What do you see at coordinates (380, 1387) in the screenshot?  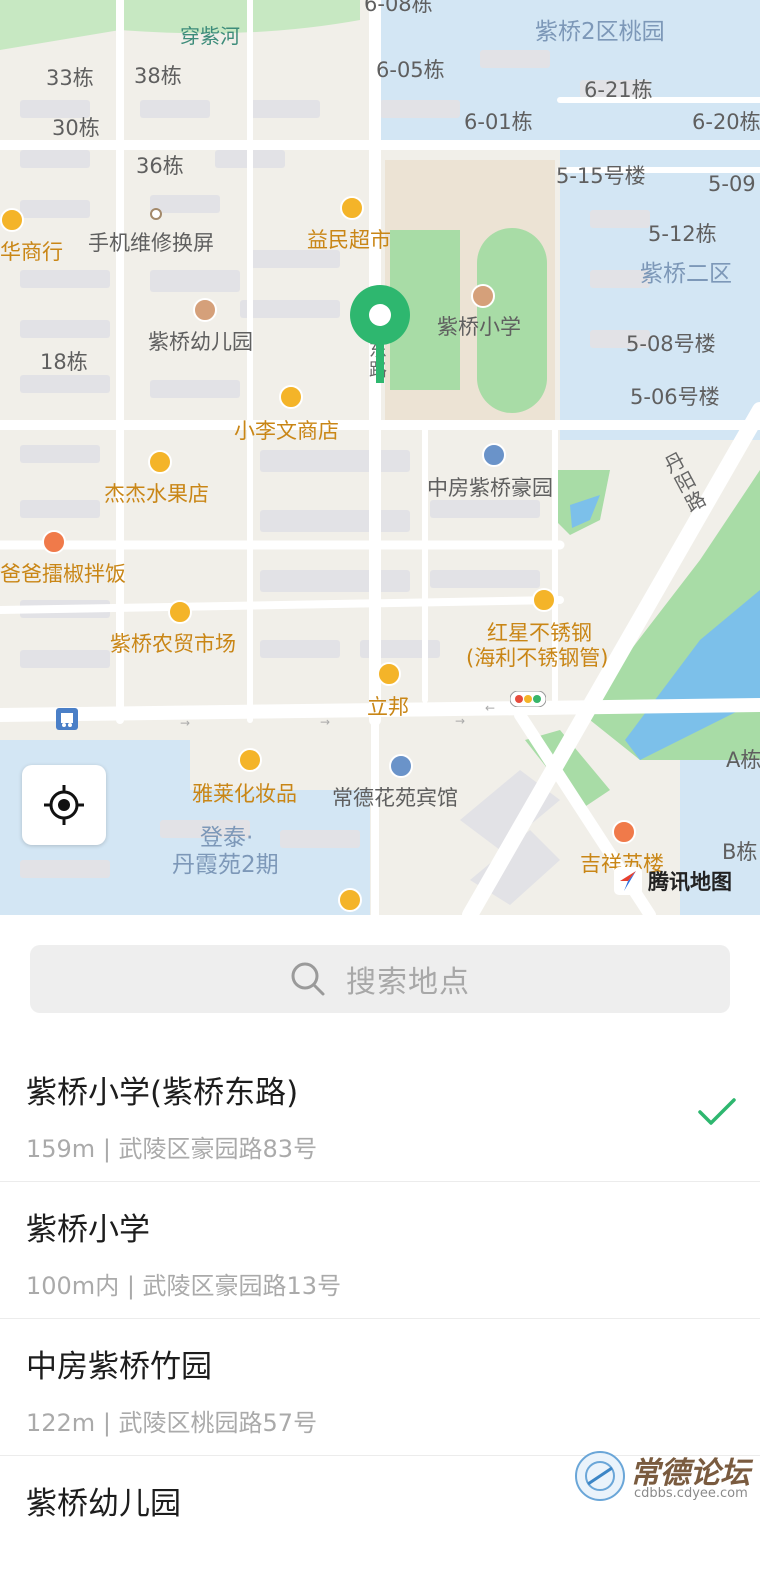 I see `list-item: 中房紫桥竹园 122m | 武陵区桃园路57号` at bounding box center [380, 1387].